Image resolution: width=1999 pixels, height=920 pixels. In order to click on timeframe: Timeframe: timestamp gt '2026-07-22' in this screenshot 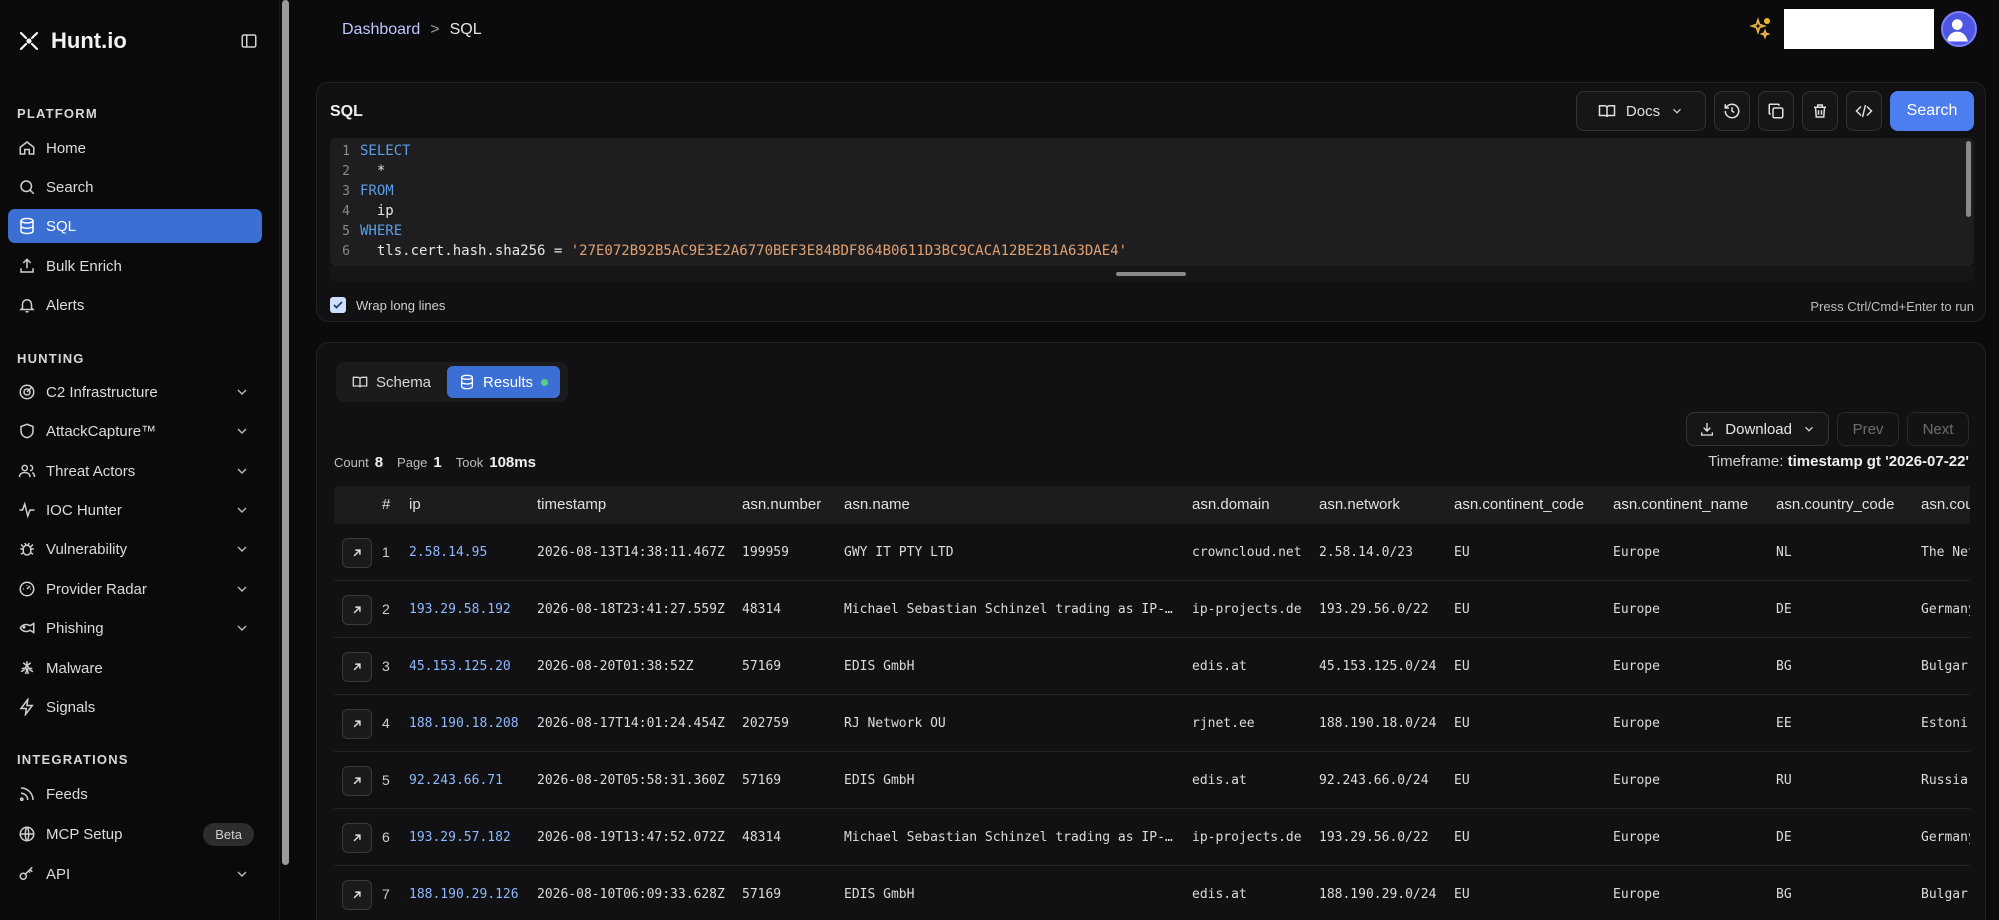, I will do `click(1838, 461)`.